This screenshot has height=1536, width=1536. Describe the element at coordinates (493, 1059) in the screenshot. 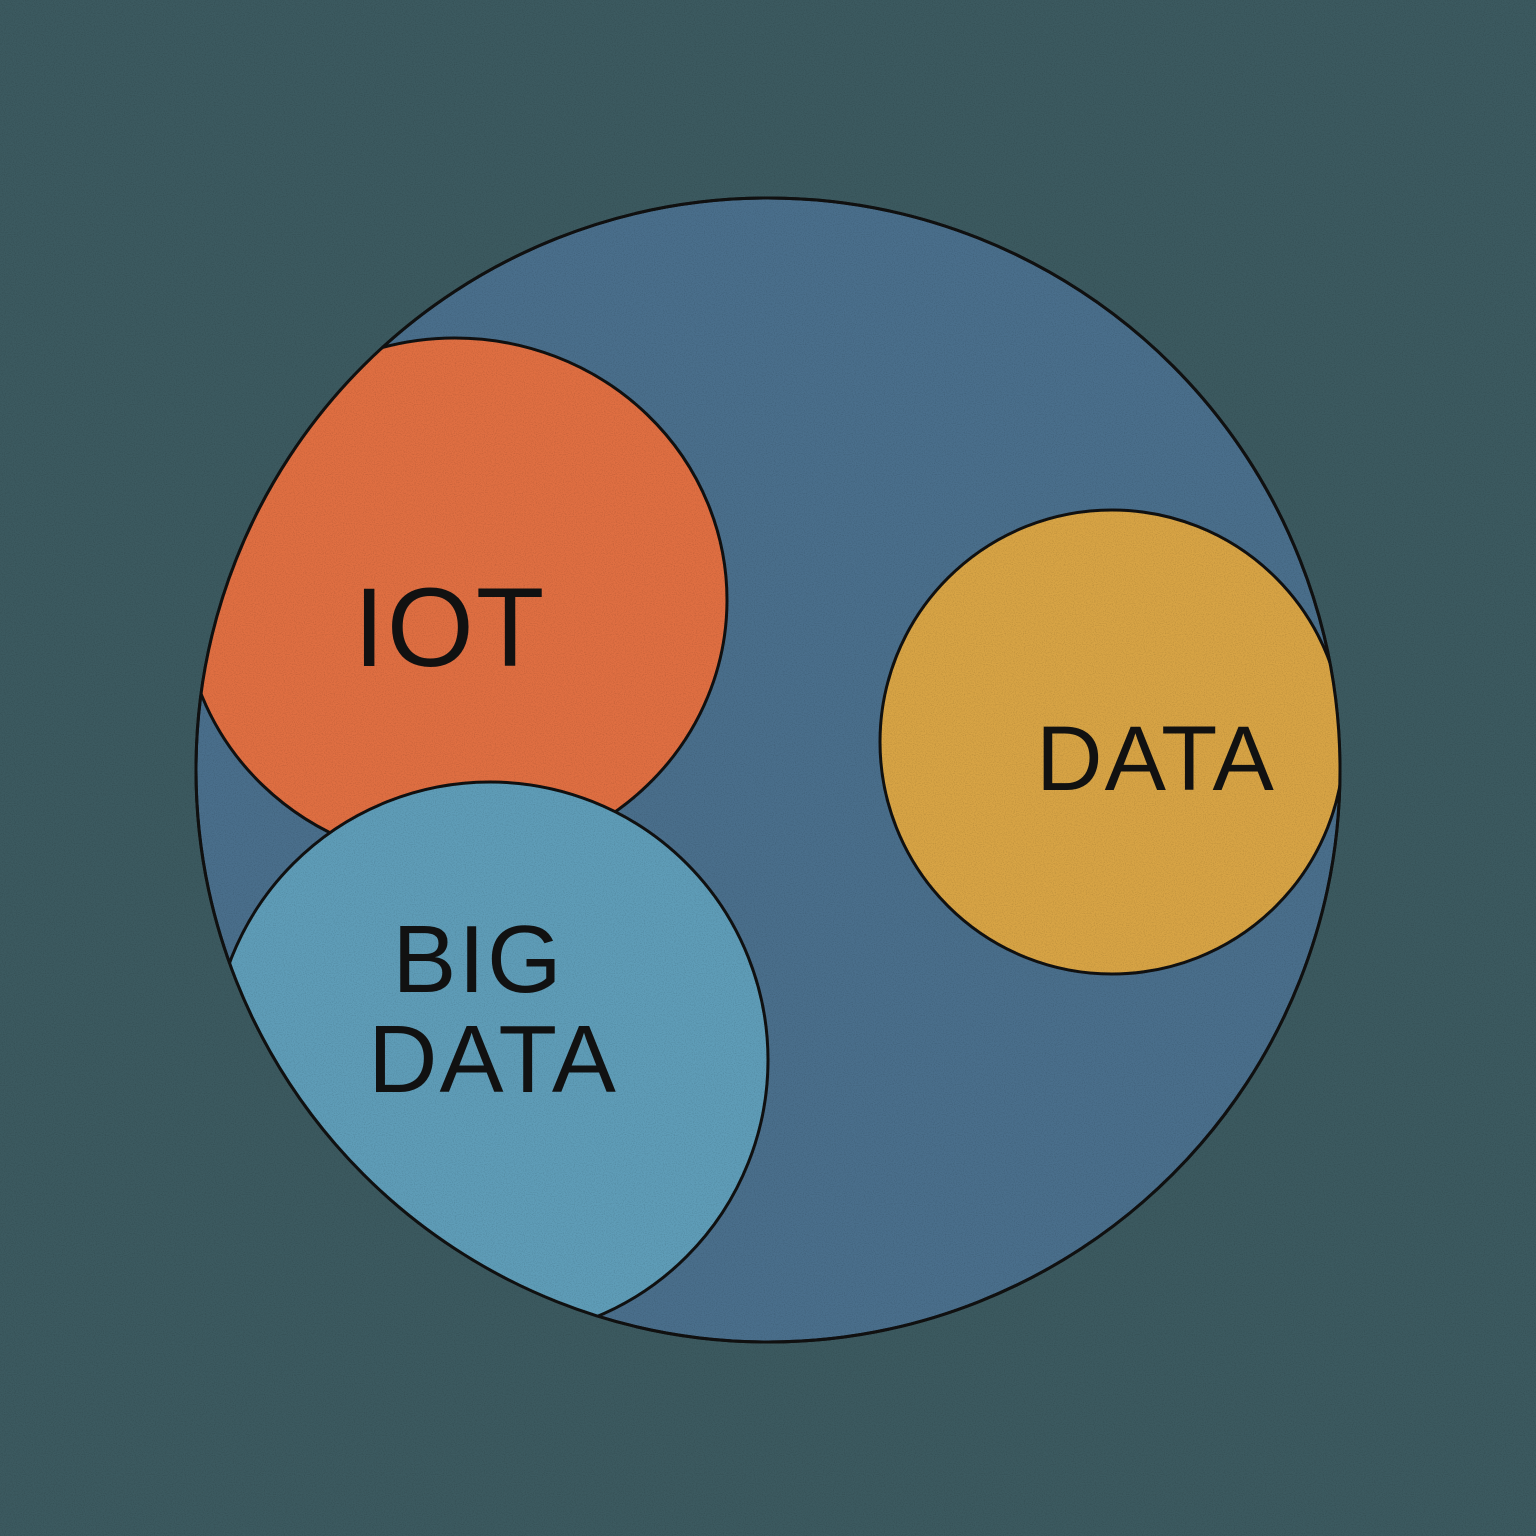

I see `big-data-label-line2: DATA` at that location.